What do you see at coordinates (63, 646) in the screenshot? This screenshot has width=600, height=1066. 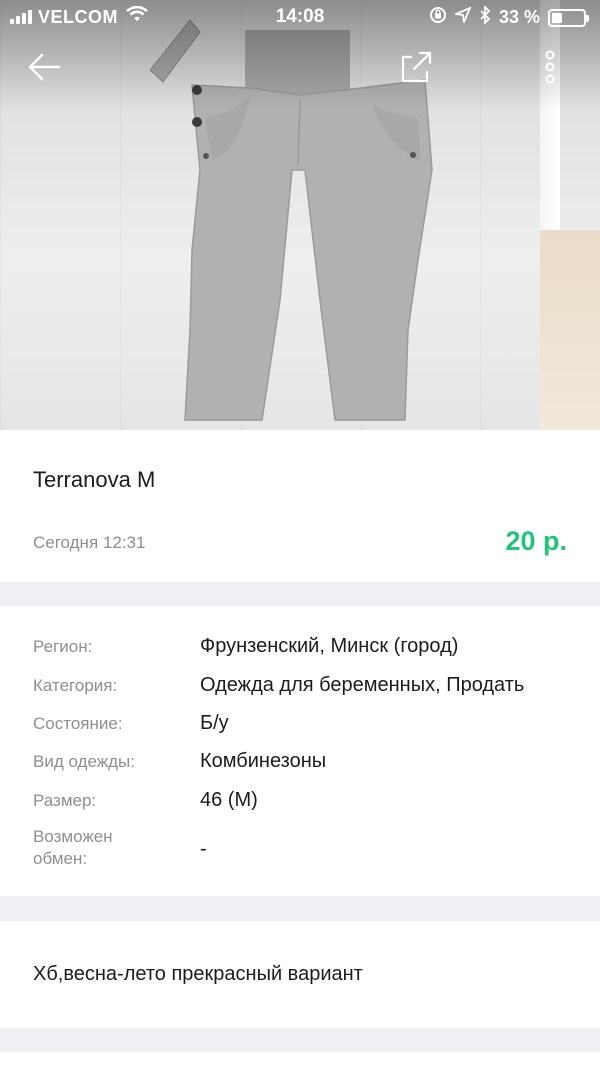 I see `detail-label: Регион:` at bounding box center [63, 646].